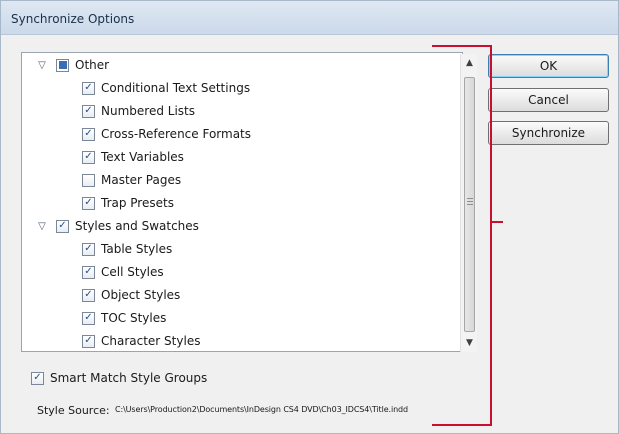 The image size is (619, 434). What do you see at coordinates (137, 203) in the screenshot?
I see `tree-item-label: Trap Presets` at bounding box center [137, 203].